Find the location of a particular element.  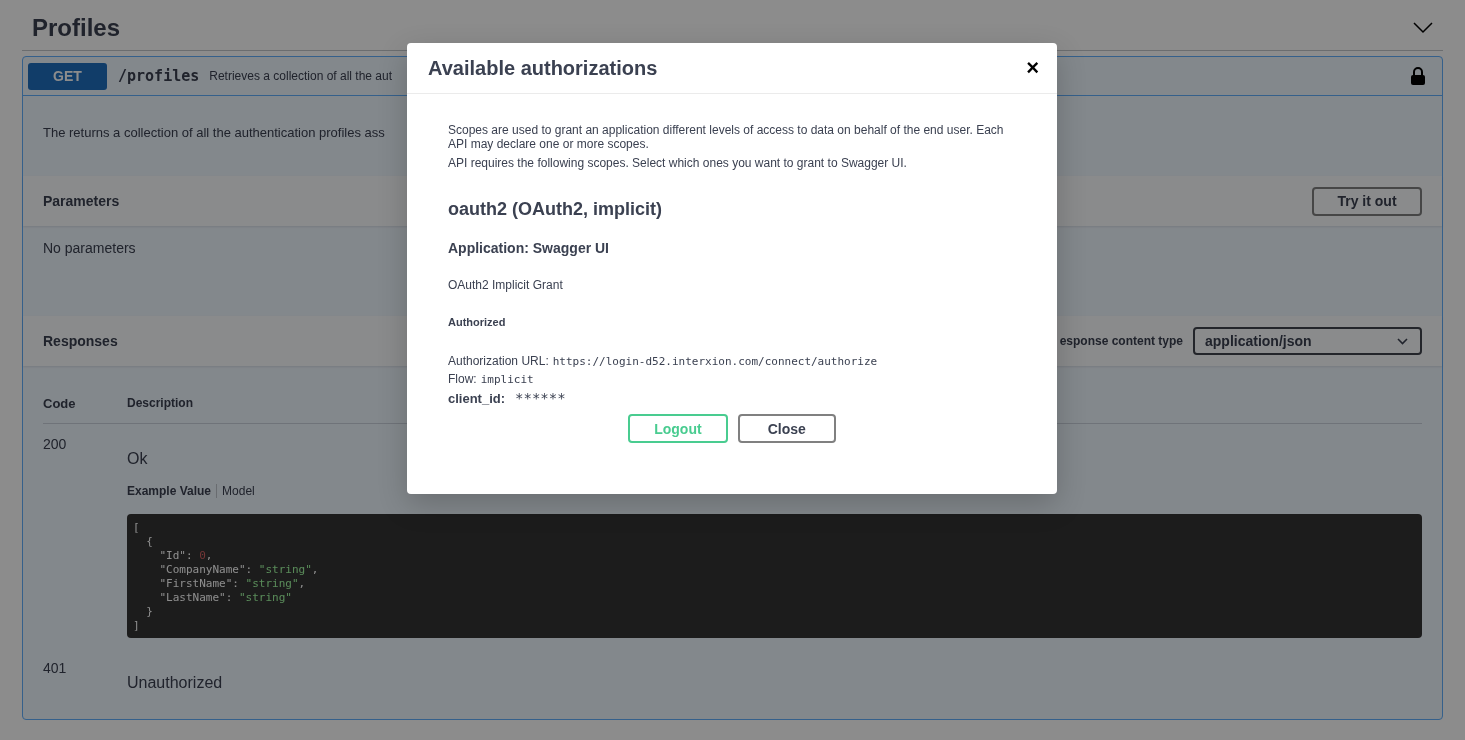

response-description: Ok is located at coordinates (138, 459).